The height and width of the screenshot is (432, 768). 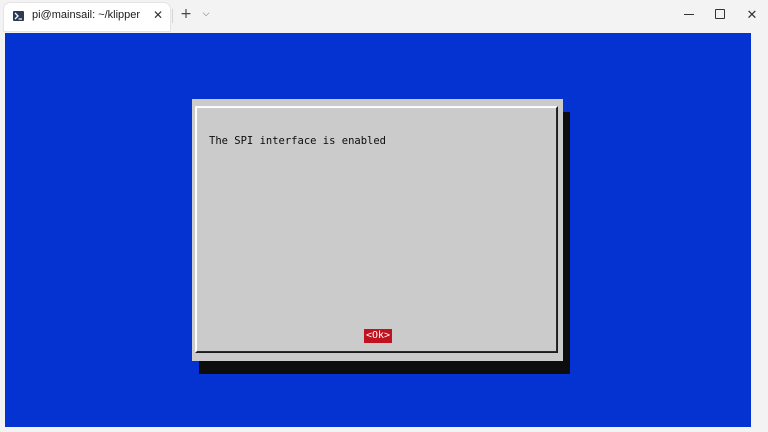 I want to click on title-bar: pi@mainsail: ~/klipper ✕ + ⌵ ✕, so click(x=384, y=15).